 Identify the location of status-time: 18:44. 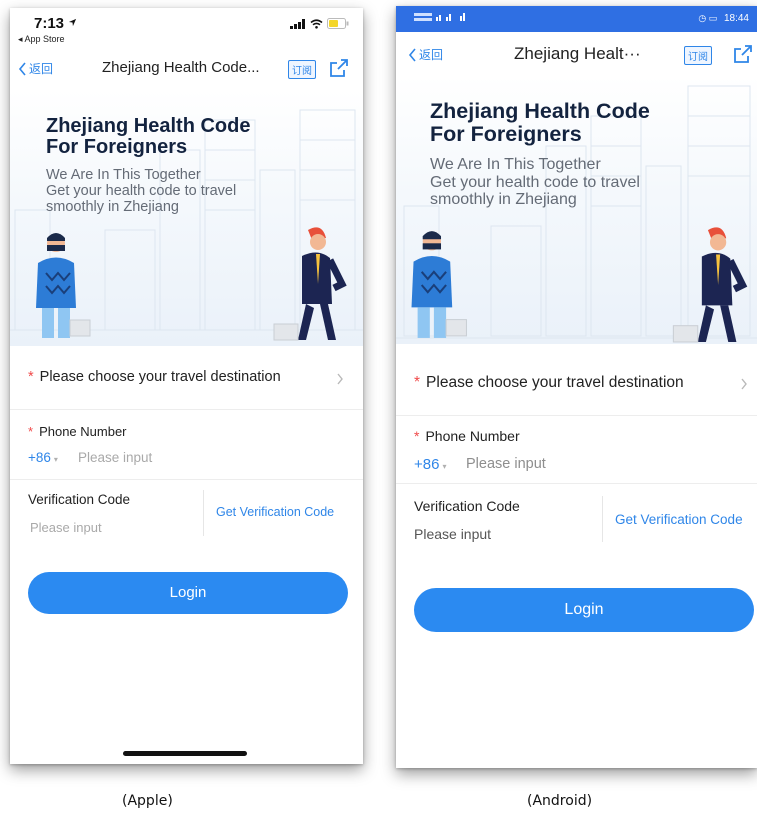
(736, 18).